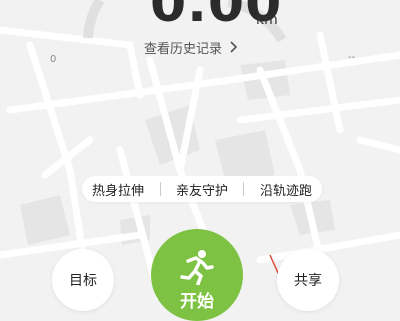 This screenshot has height=321, width=400. I want to click on history-link: 查看历史记录, so click(191, 47).